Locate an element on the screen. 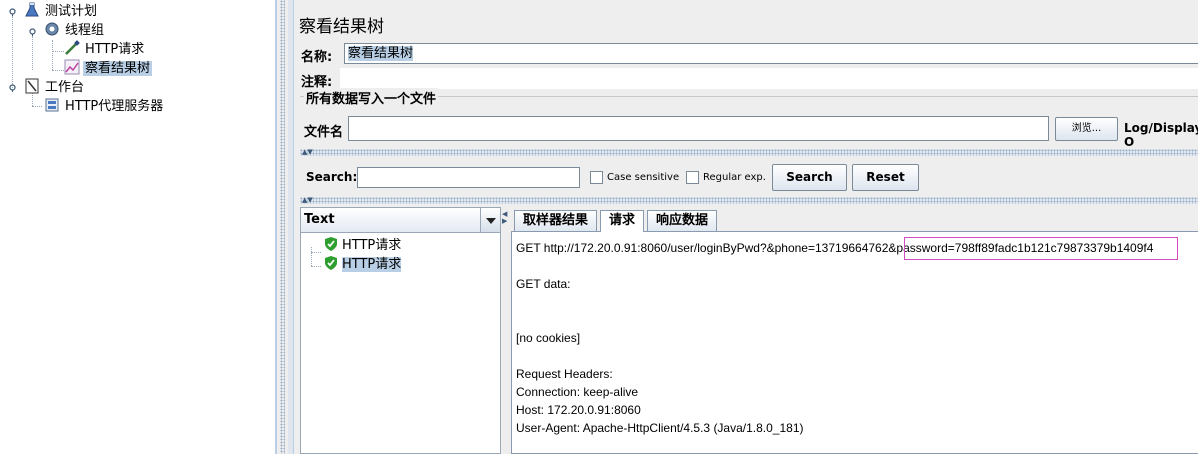 Image resolution: width=1198 pixels, height=454 pixels. tree-item-label: HTTP请求 is located at coordinates (115, 49).